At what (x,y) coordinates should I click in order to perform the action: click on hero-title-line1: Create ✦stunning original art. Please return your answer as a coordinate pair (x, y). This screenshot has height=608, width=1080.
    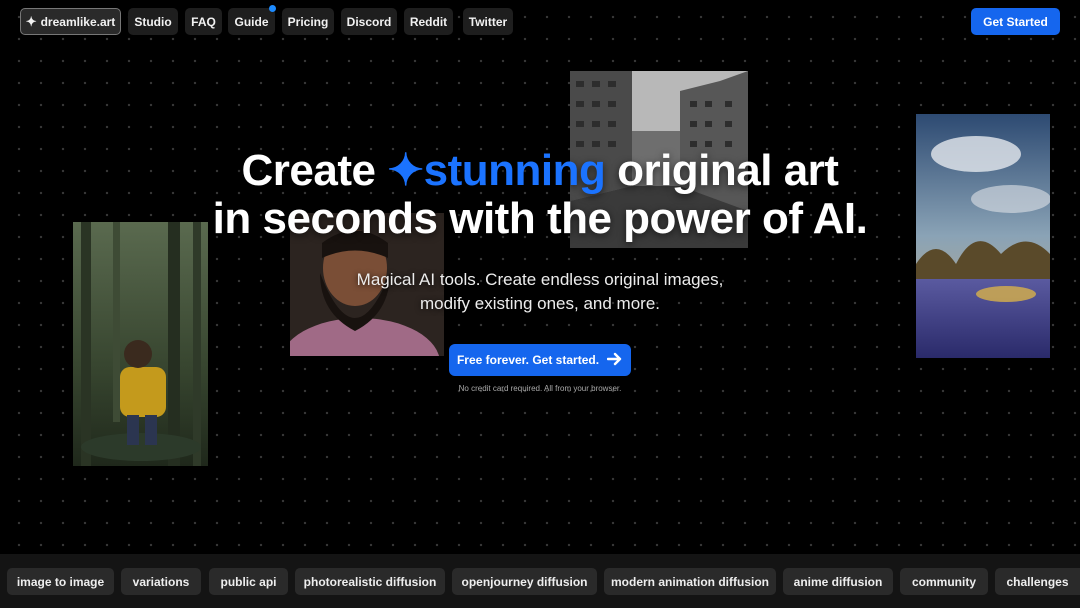
    Looking at the image, I should click on (540, 171).